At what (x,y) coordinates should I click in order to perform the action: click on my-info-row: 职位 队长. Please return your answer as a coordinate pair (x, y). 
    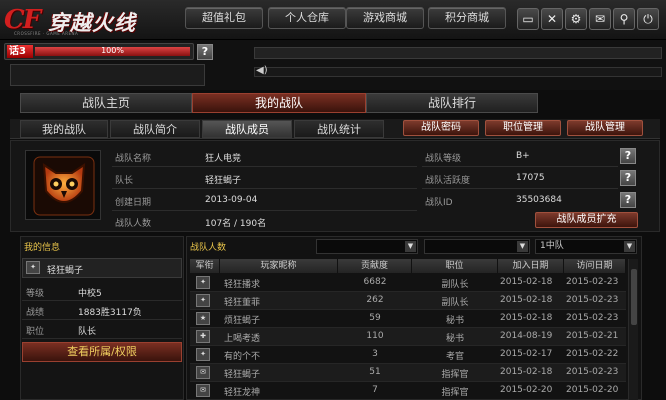
    Looking at the image, I should click on (102, 330).